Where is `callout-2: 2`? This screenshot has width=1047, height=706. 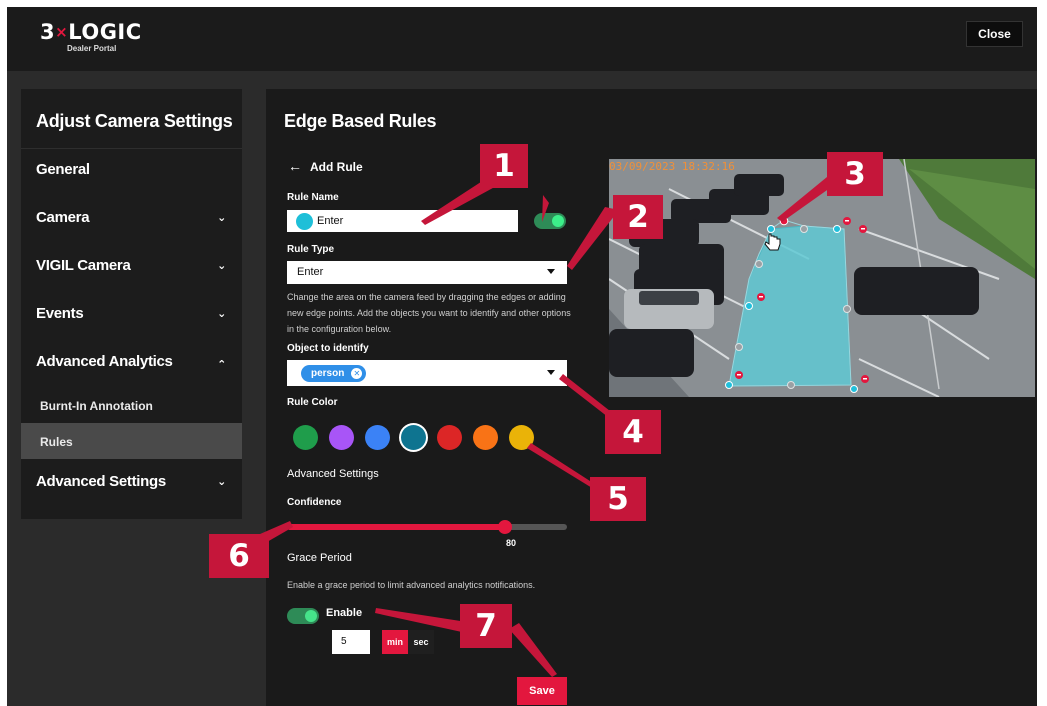 callout-2: 2 is located at coordinates (638, 217).